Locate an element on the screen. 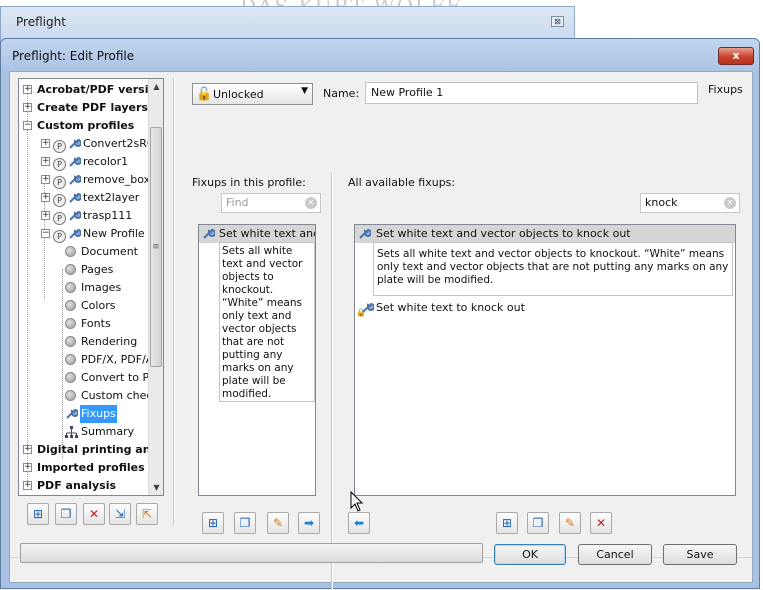 The image size is (763, 590). duplicate-icon: ❐ is located at coordinates (245, 523).